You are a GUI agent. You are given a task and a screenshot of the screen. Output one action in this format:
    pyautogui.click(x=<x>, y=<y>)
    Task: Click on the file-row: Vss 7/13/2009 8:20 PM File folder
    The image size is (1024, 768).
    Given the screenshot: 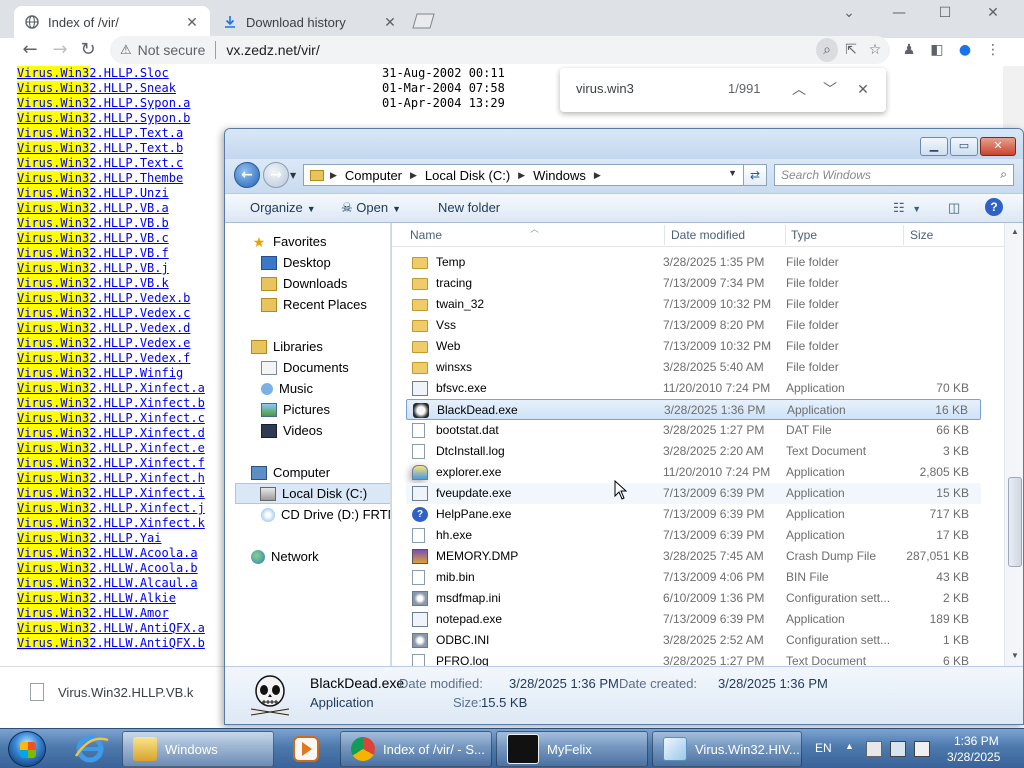 What is the action you would take?
    pyautogui.click(x=693, y=325)
    